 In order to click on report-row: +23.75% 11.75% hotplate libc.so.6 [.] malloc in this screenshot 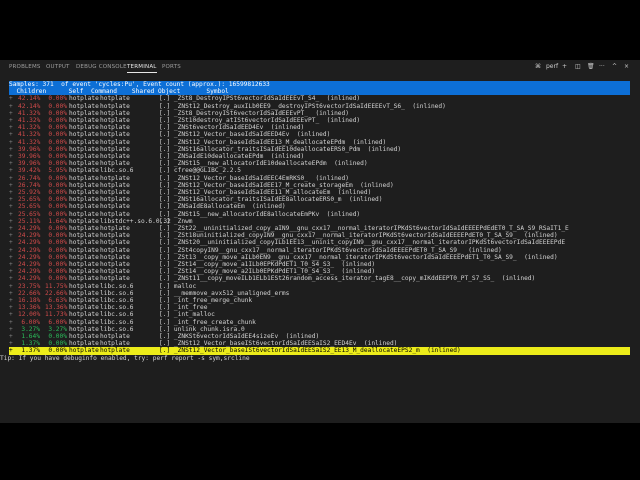, I will do `click(319, 286)`.